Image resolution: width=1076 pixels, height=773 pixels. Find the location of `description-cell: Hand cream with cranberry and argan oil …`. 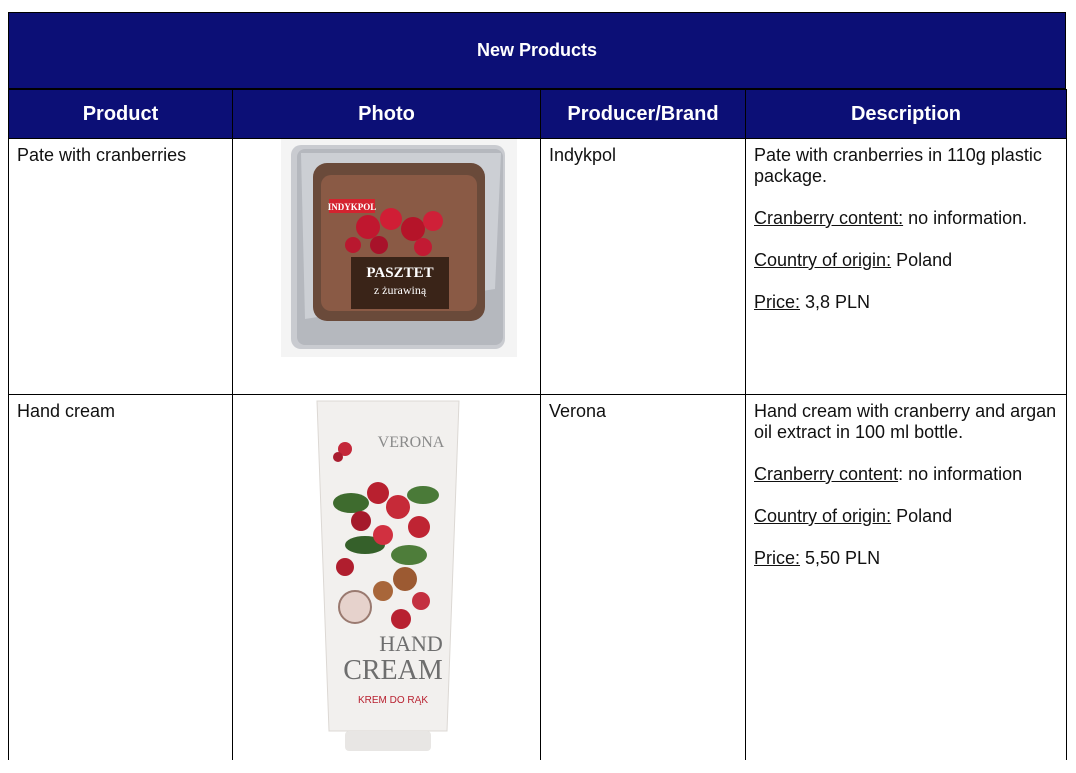

description-cell: Hand cream with cranberry and argan oil … is located at coordinates (906, 577).